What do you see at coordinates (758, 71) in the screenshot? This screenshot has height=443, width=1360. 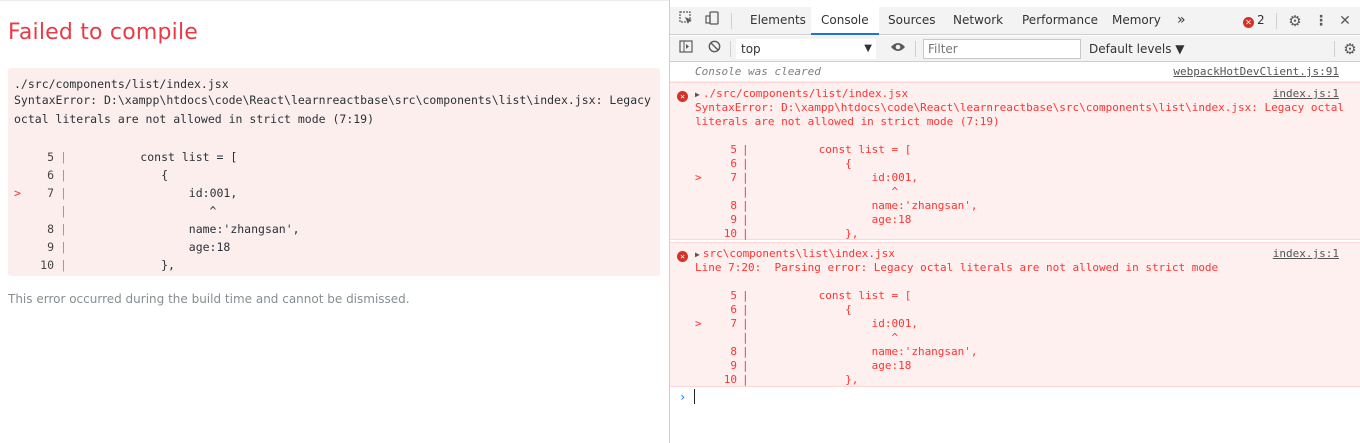 I see `console-cleared-text: Console was cleared` at bounding box center [758, 71].